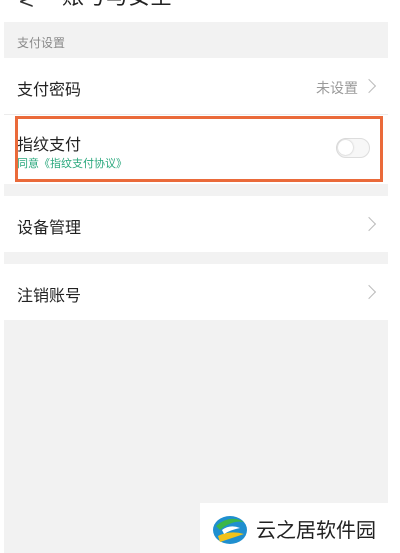 This screenshot has width=400, height=553. Describe the element at coordinates (49, 89) in the screenshot. I see `payment-password-label: 支付密码` at that location.